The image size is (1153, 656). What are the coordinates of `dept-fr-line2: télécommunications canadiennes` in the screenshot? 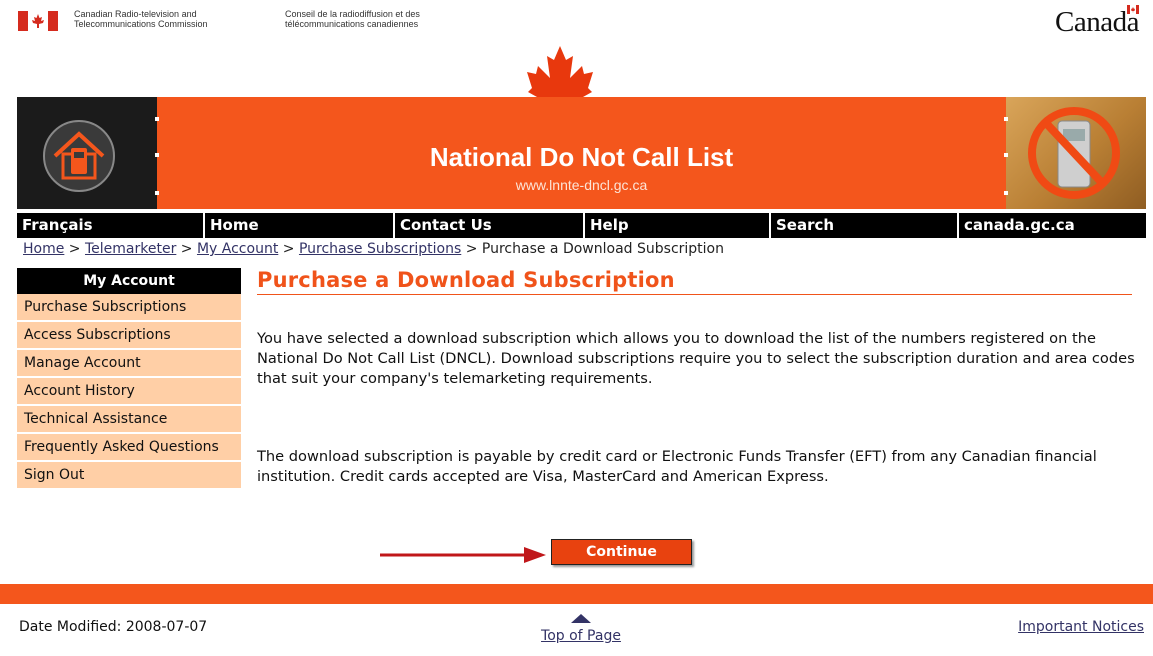 It's located at (352, 24).